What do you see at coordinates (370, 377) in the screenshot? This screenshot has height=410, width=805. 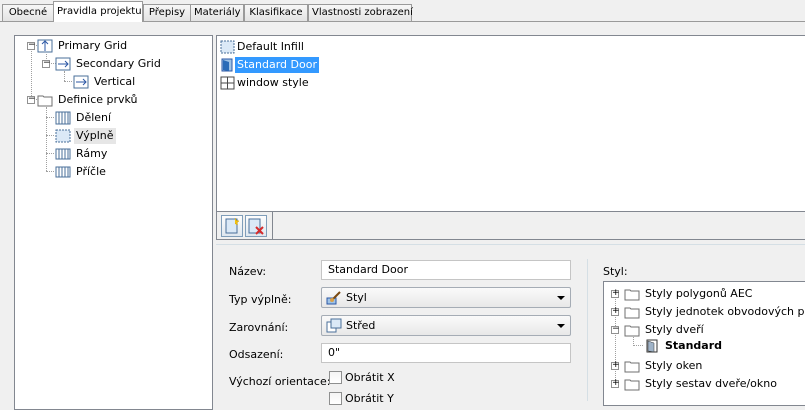 I see `flip-x-label: Obrátit X` at bounding box center [370, 377].